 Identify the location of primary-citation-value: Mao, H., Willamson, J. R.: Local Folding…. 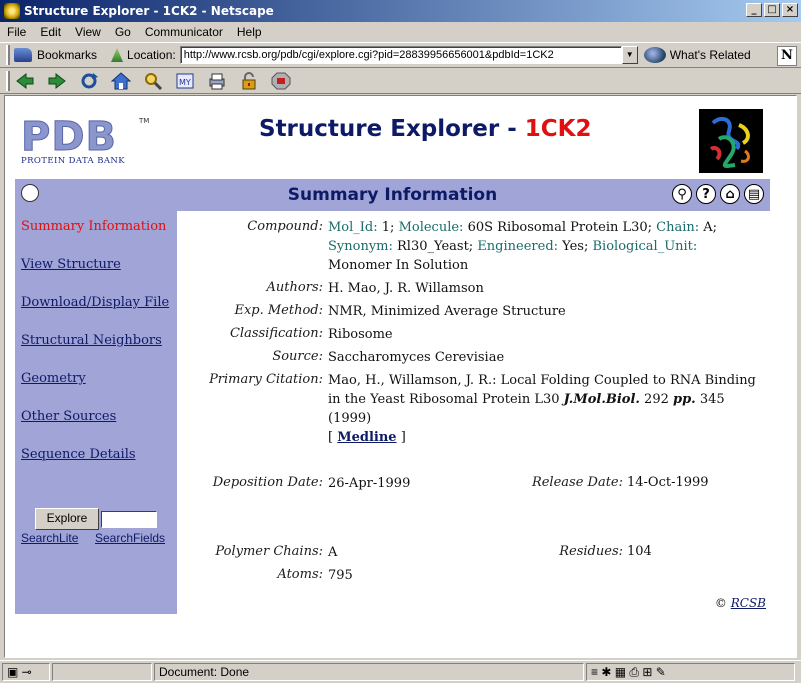
(542, 409).